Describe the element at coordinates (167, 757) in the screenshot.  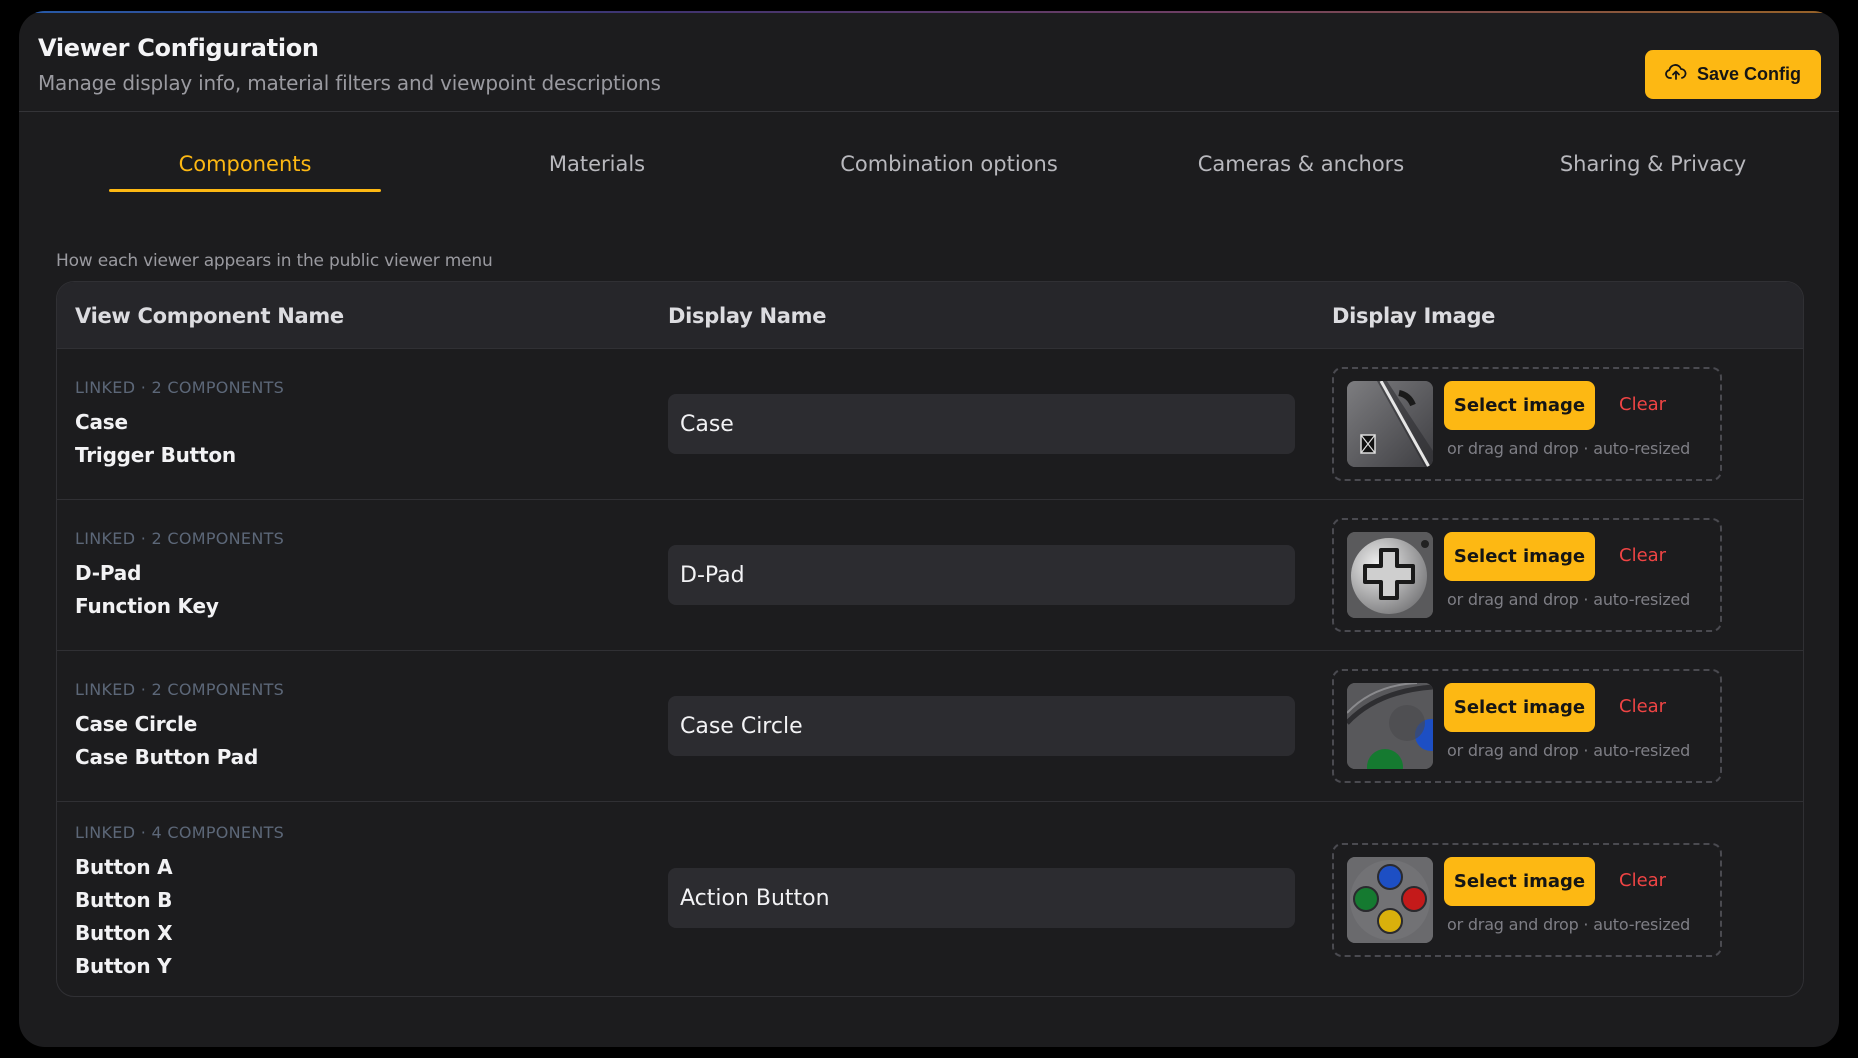
I see `component-name: Case Button Pad` at that location.